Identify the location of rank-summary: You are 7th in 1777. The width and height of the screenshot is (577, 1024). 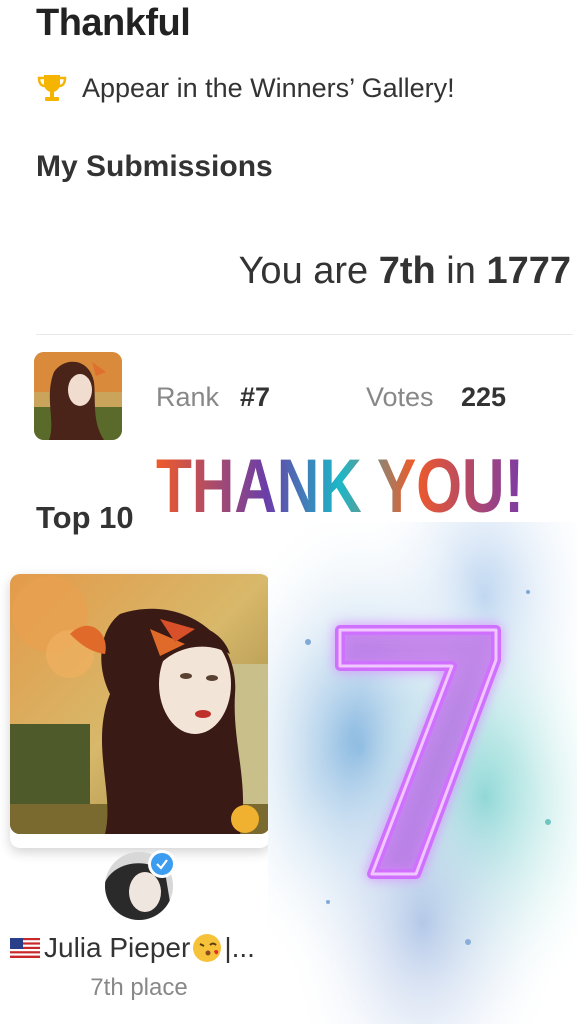
(405, 271).